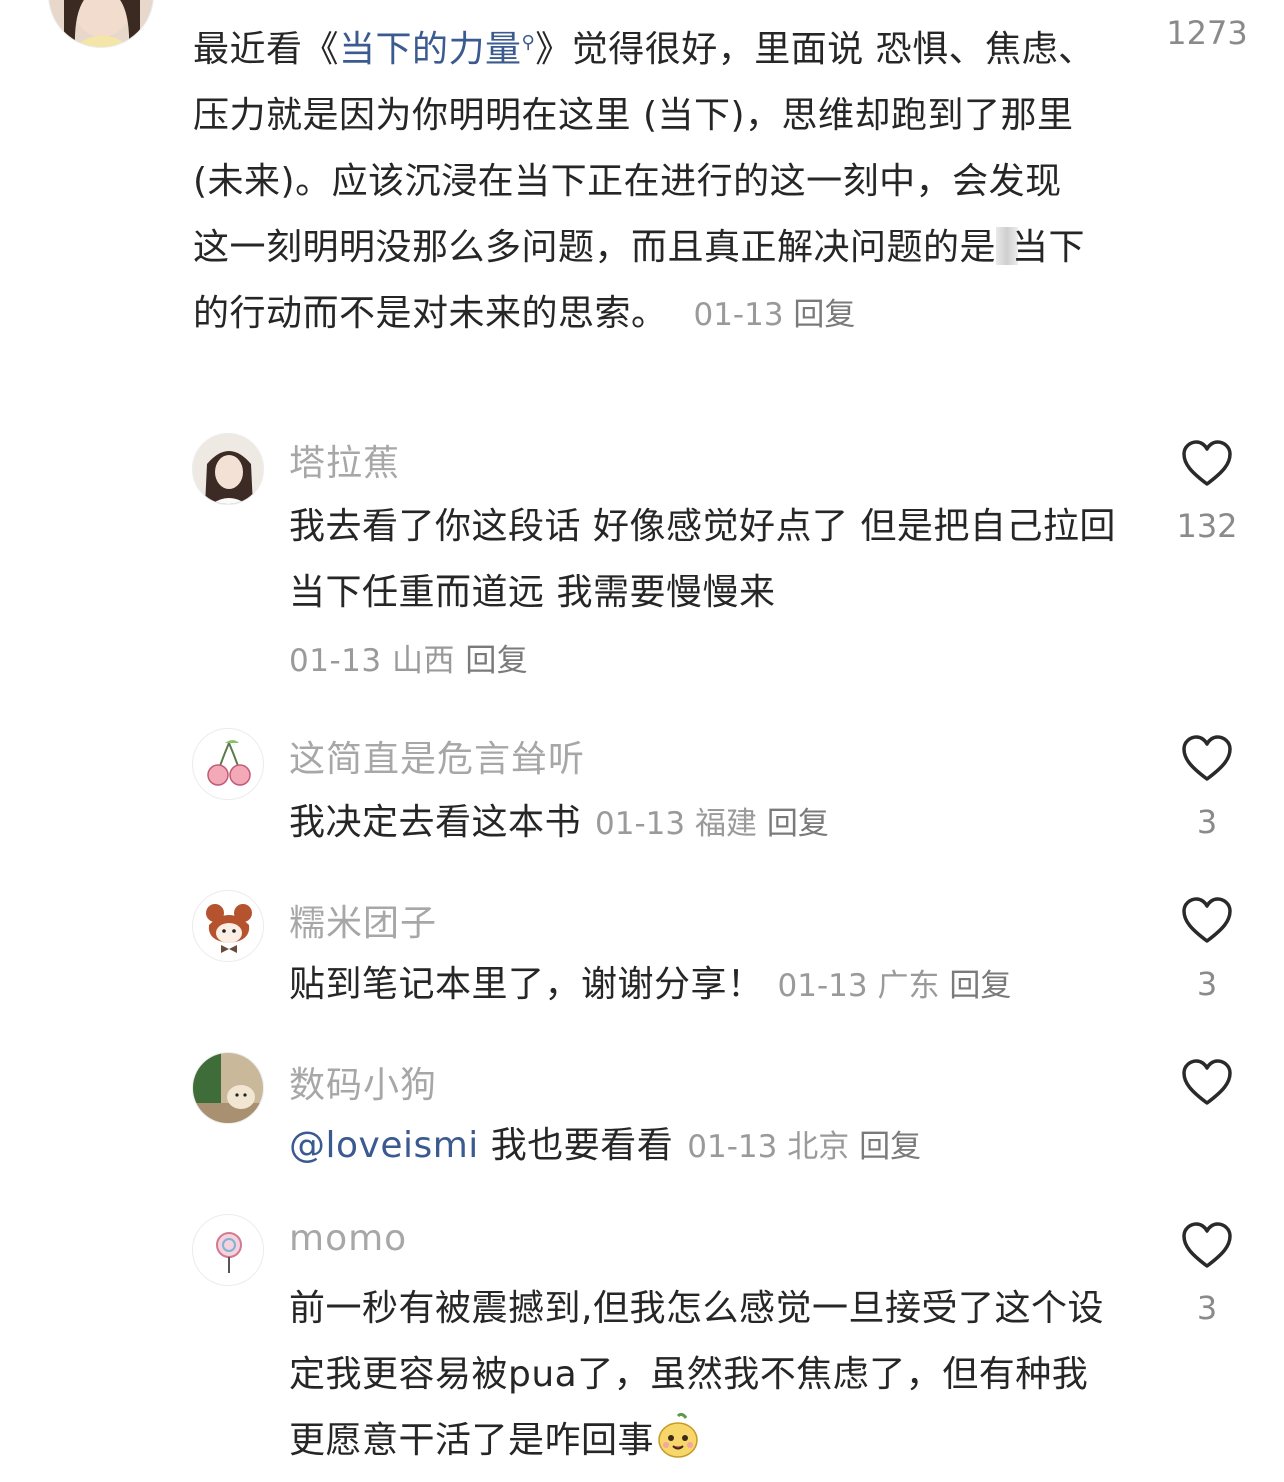  What do you see at coordinates (894, 986) in the screenshot?
I see `comment-meta: 01-13 广东 回复` at bounding box center [894, 986].